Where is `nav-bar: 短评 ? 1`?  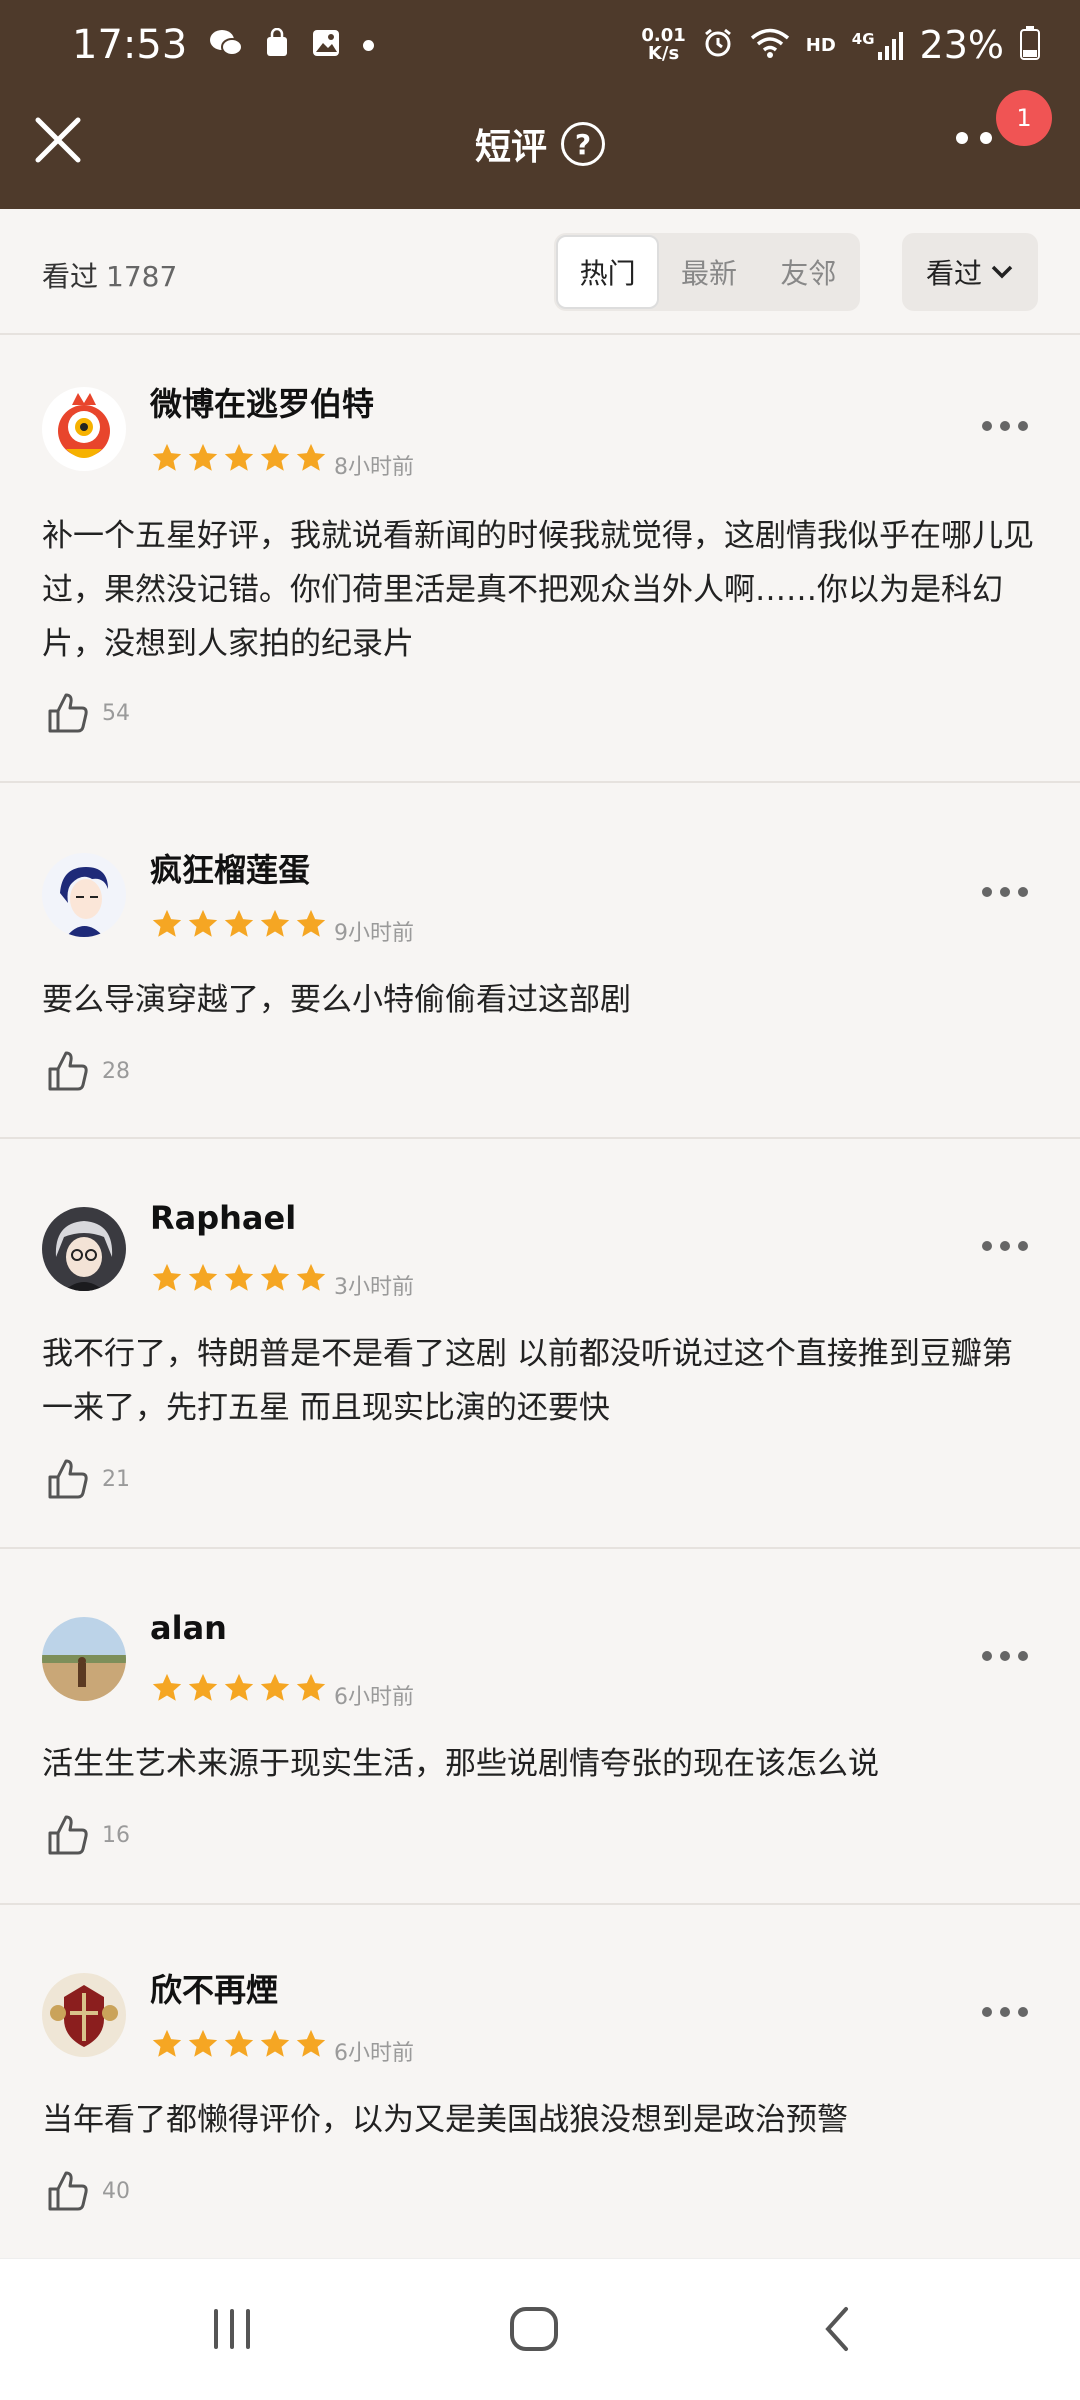 nav-bar: 短评 ? 1 is located at coordinates (540, 149).